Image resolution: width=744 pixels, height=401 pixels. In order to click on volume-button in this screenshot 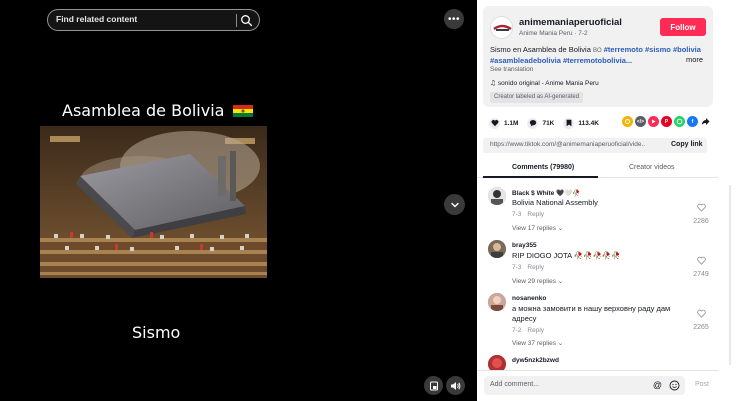, I will do `click(455, 385)`.